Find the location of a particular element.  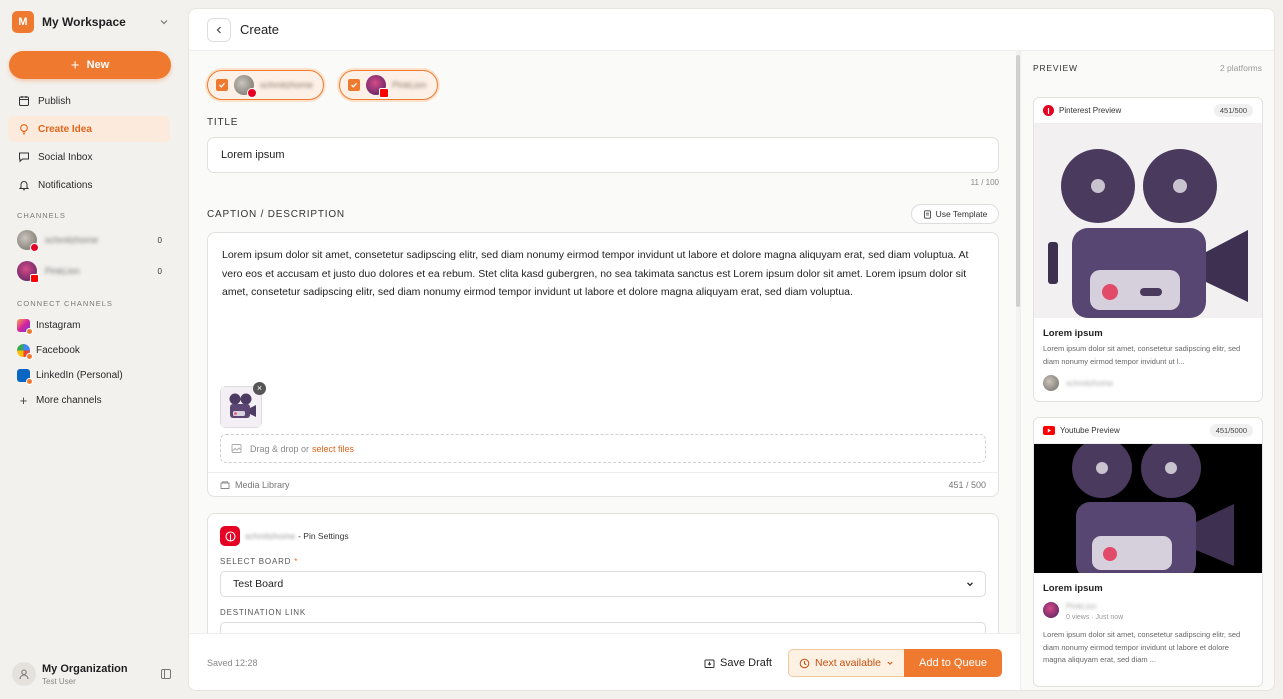

nav-item-create-idea: Create Idea is located at coordinates (89, 129).